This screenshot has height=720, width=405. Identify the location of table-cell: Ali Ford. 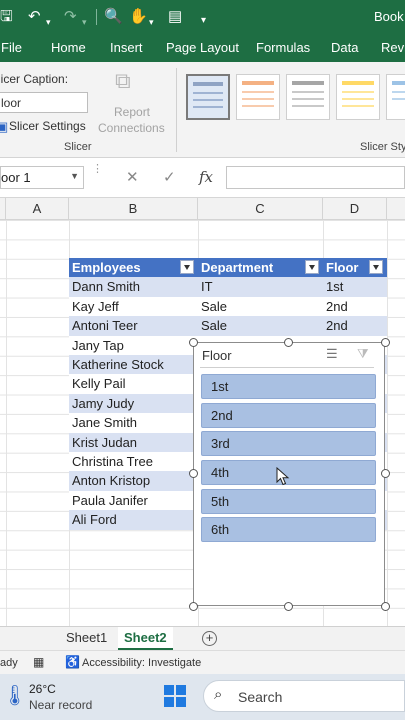
(133, 520).